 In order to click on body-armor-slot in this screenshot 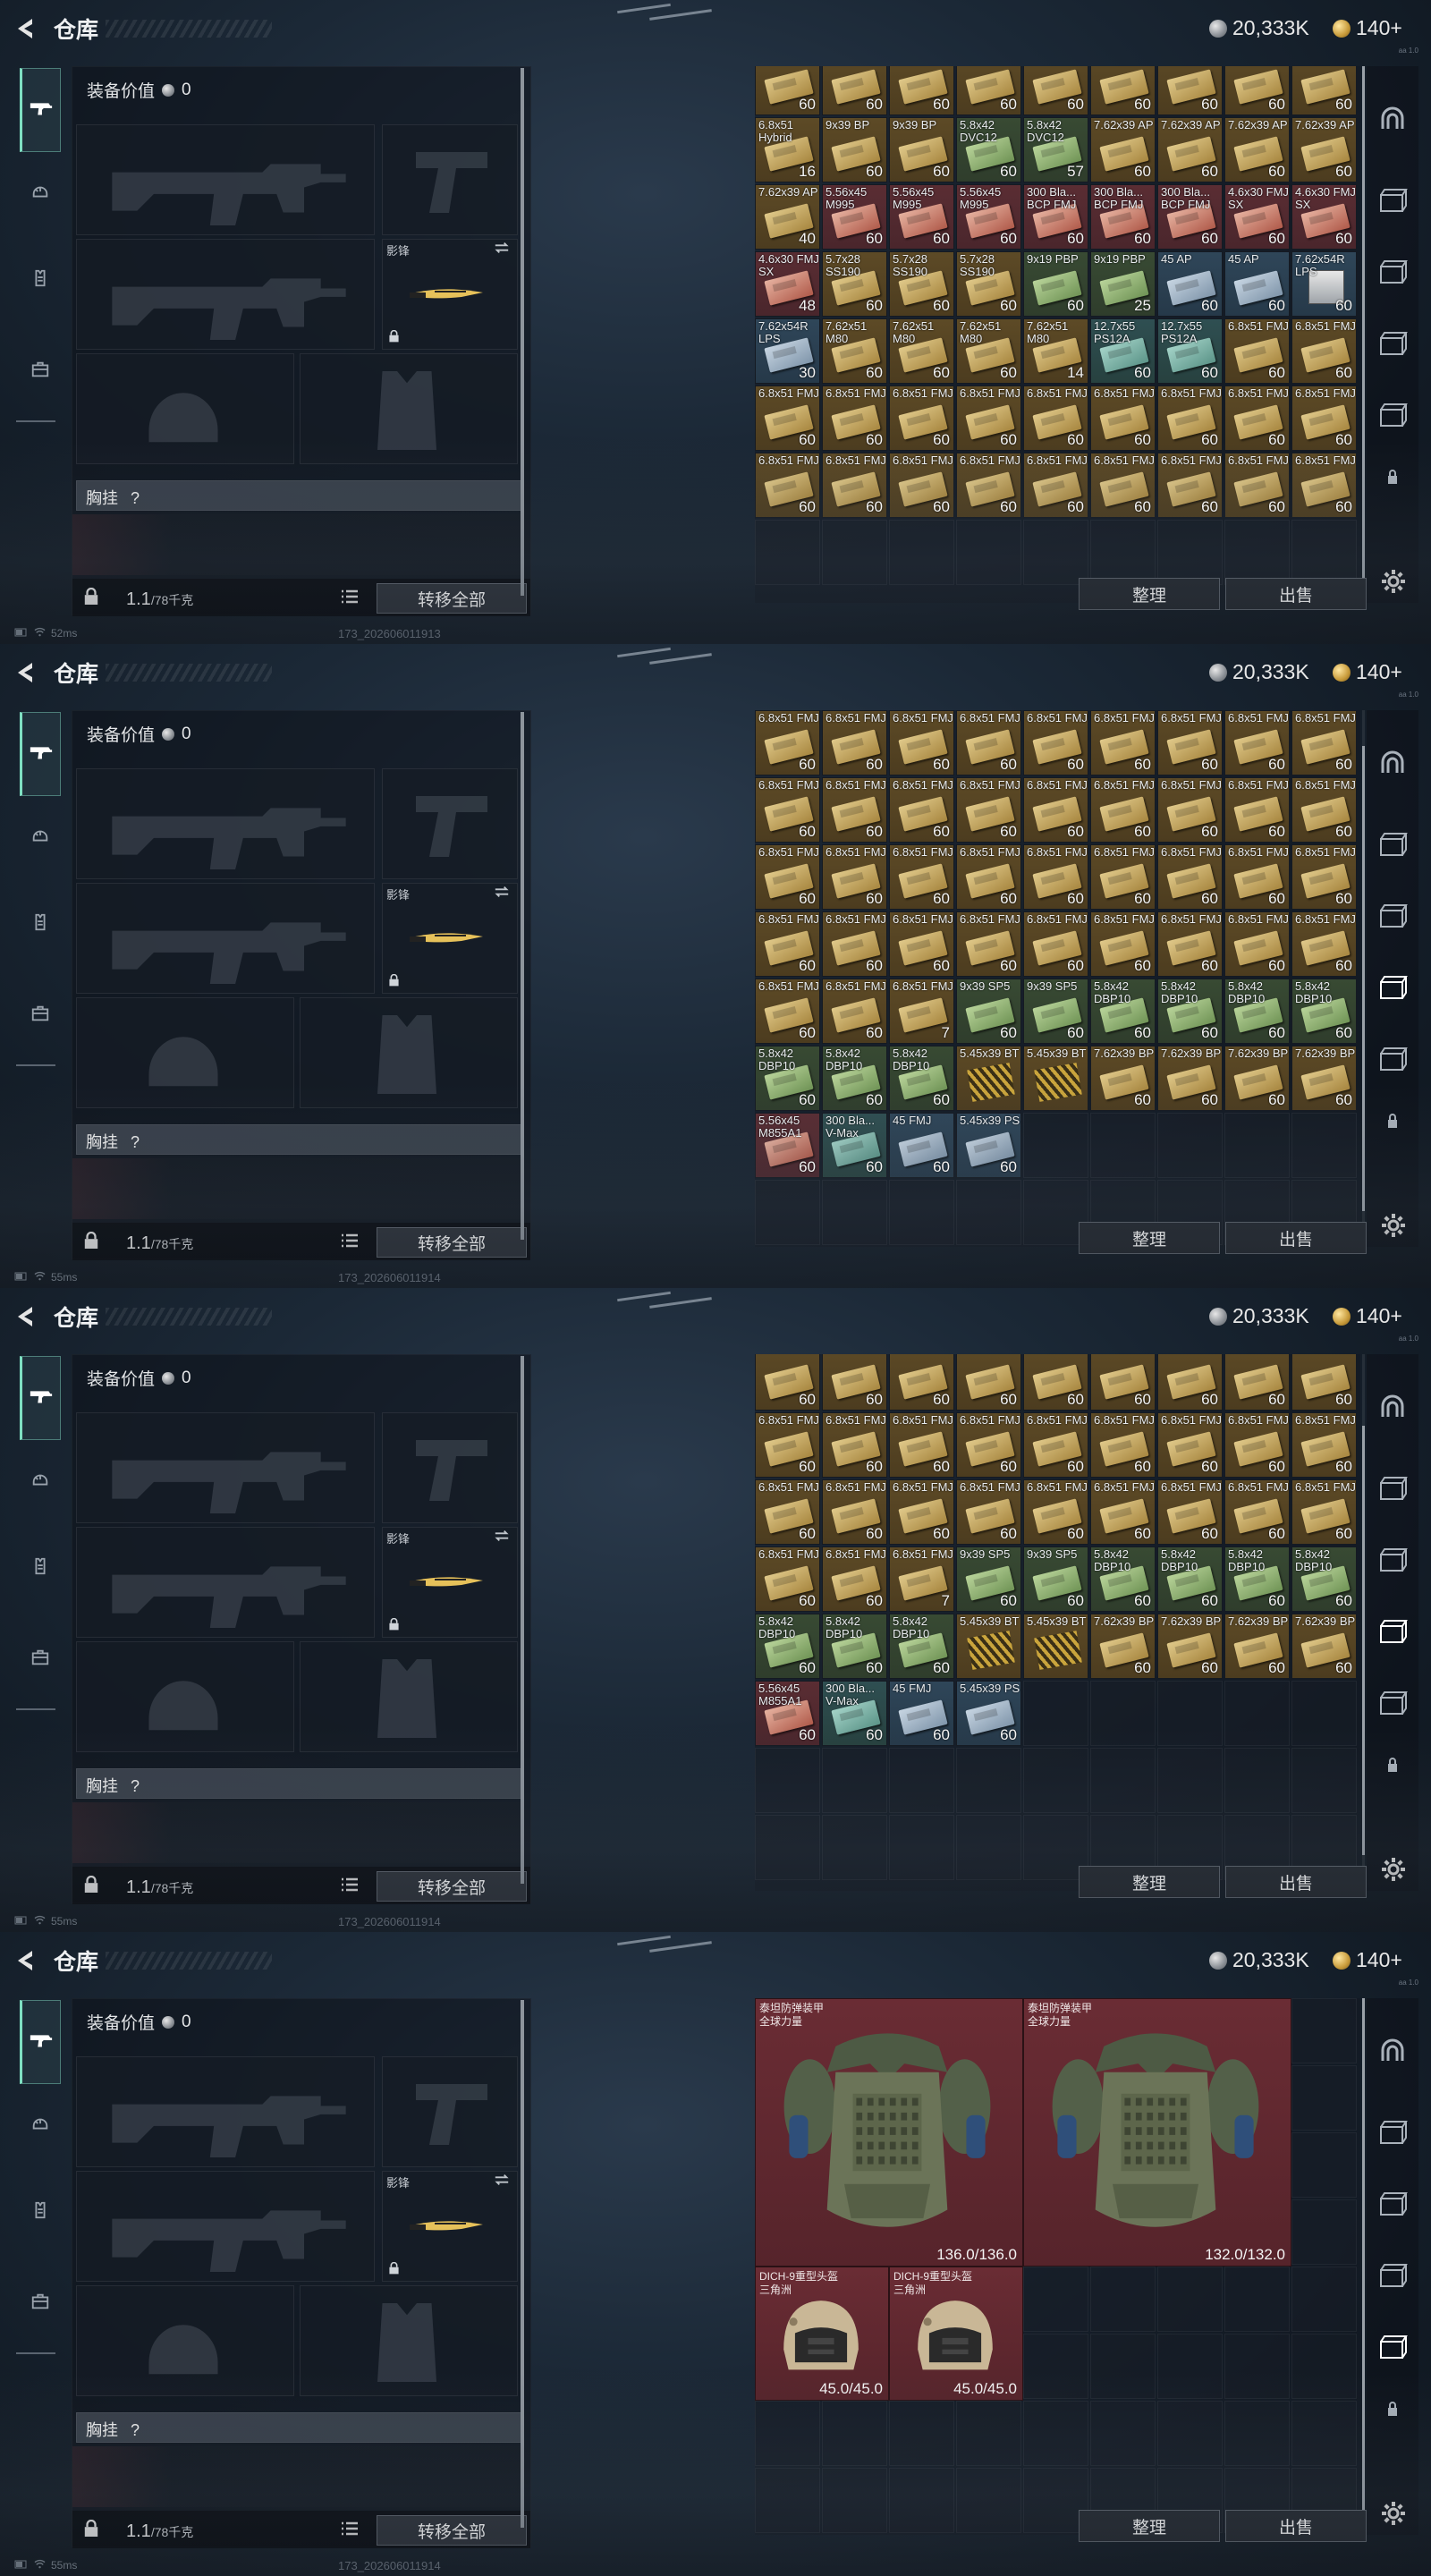, I will do `click(409, 1696)`.